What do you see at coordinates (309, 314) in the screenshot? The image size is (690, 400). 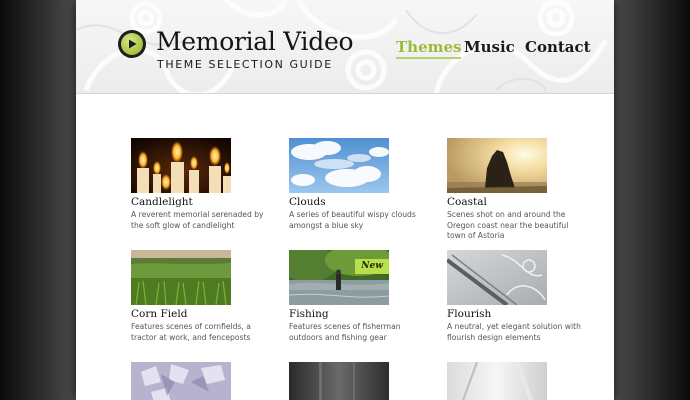 I see `theme-title: Fishing` at bounding box center [309, 314].